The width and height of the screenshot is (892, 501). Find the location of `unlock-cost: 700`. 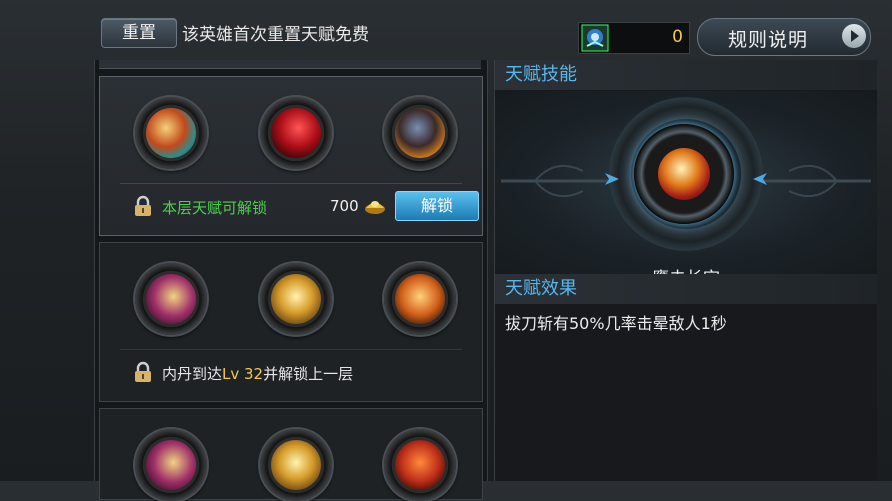

unlock-cost: 700 is located at coordinates (344, 206).